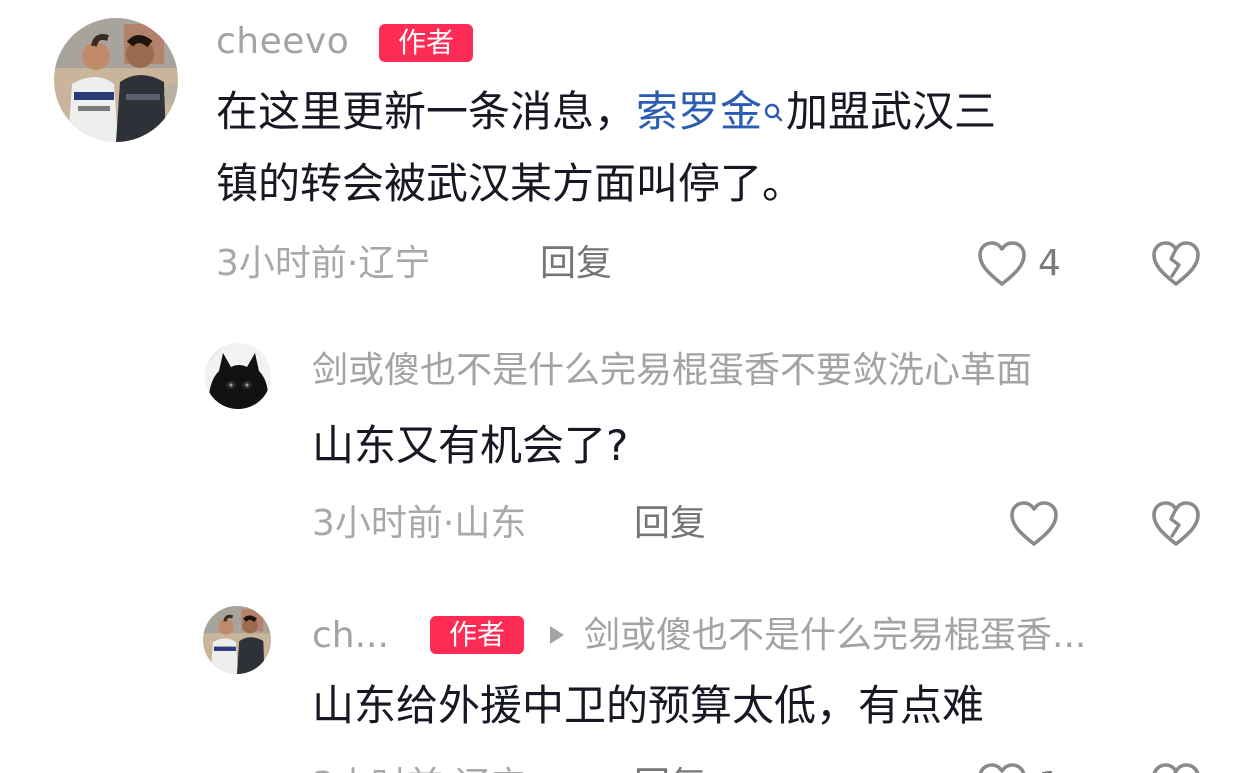 This screenshot has height=773, width=1247. Describe the element at coordinates (510, 183) in the screenshot. I see `comment-text-line: 镇的转会被武汉某方面叫停了。` at that location.